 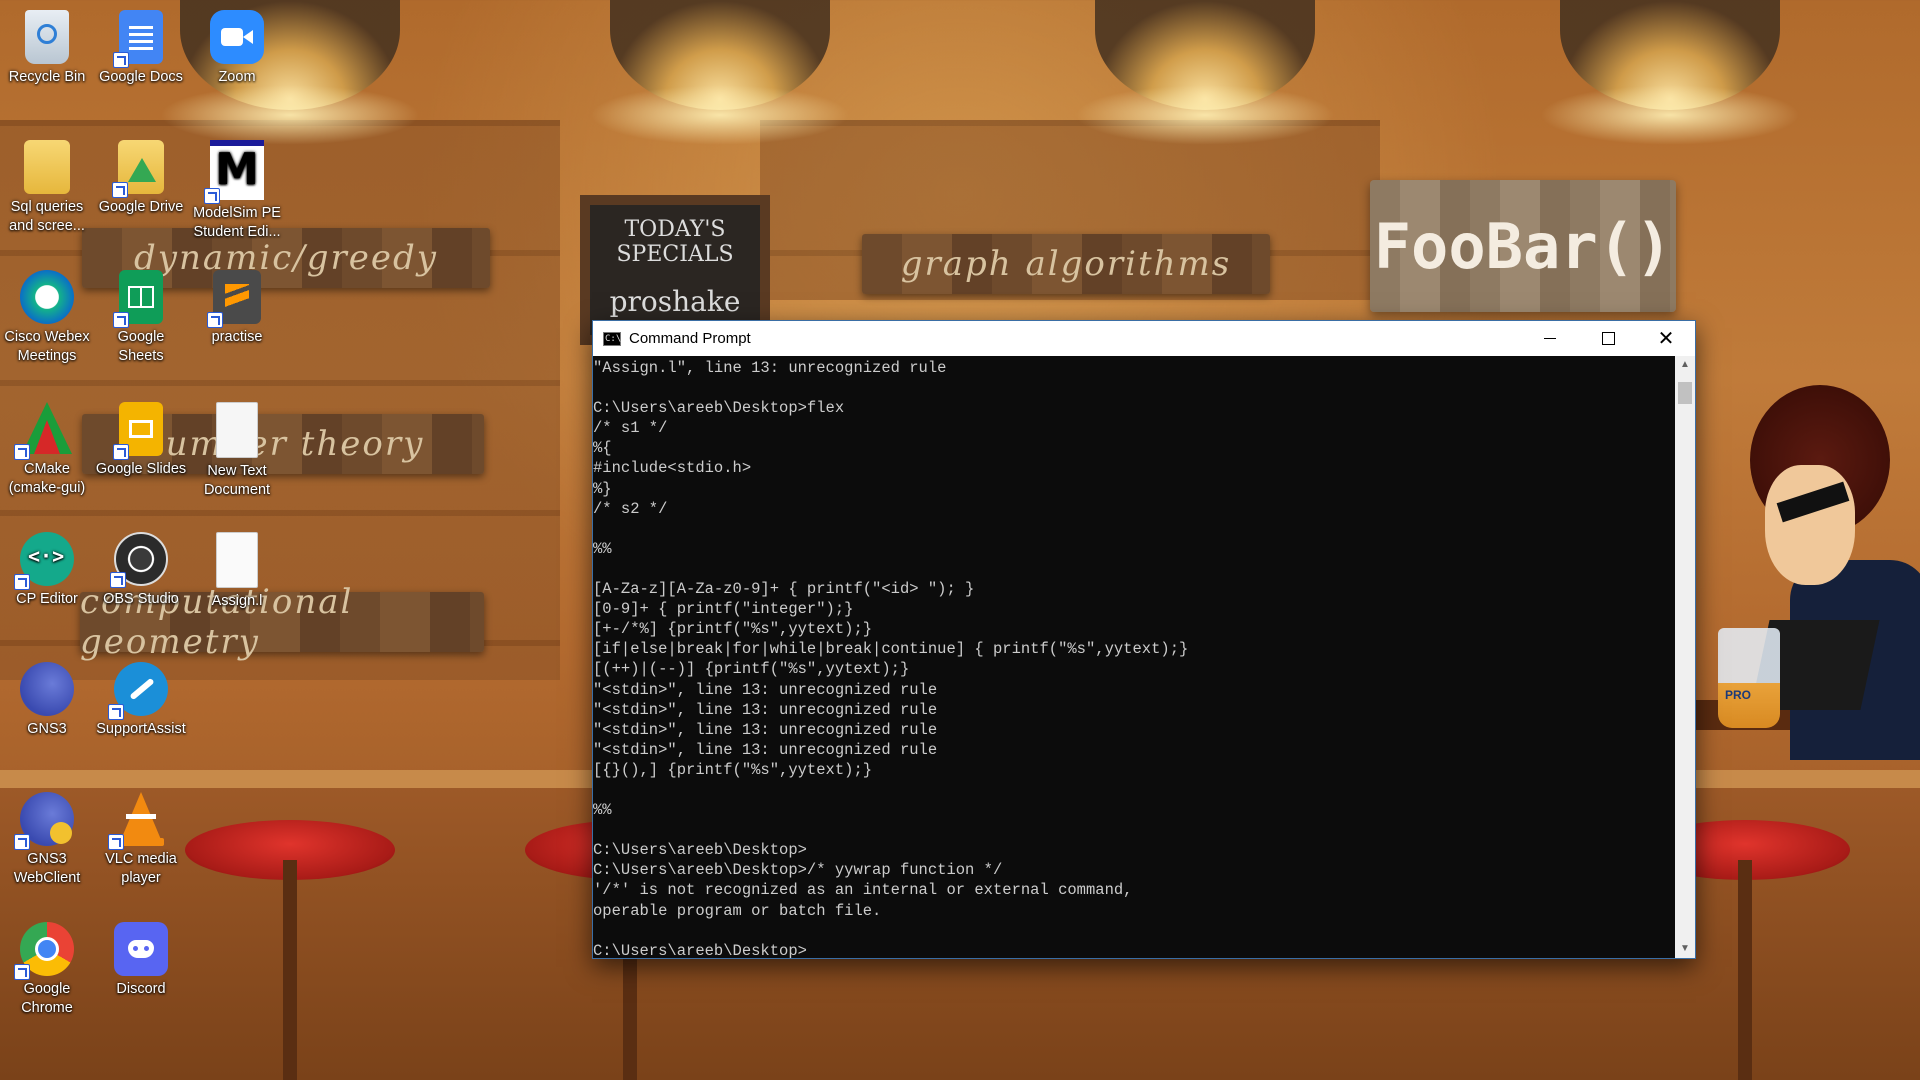 What do you see at coordinates (47, 868) in the screenshot?
I see `desktop-icon-label: GNS3 WebClient` at bounding box center [47, 868].